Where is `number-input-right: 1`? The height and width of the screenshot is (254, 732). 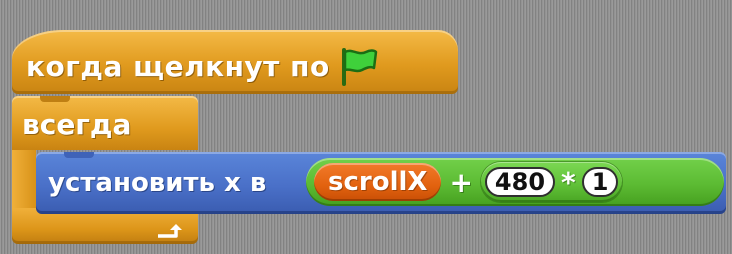 number-input-right: 1 is located at coordinates (600, 182).